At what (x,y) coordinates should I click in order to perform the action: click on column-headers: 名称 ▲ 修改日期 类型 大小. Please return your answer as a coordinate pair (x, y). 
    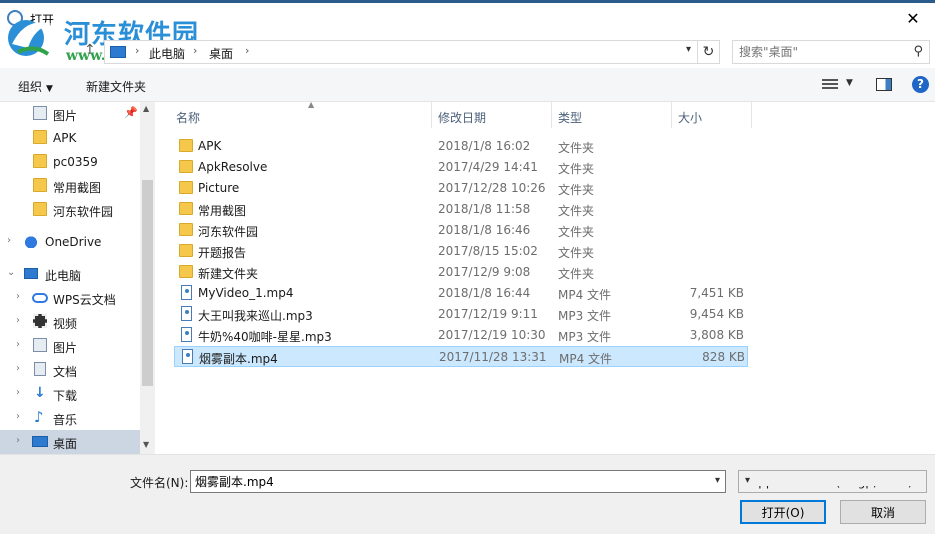
    Looking at the image, I should click on (547, 114).